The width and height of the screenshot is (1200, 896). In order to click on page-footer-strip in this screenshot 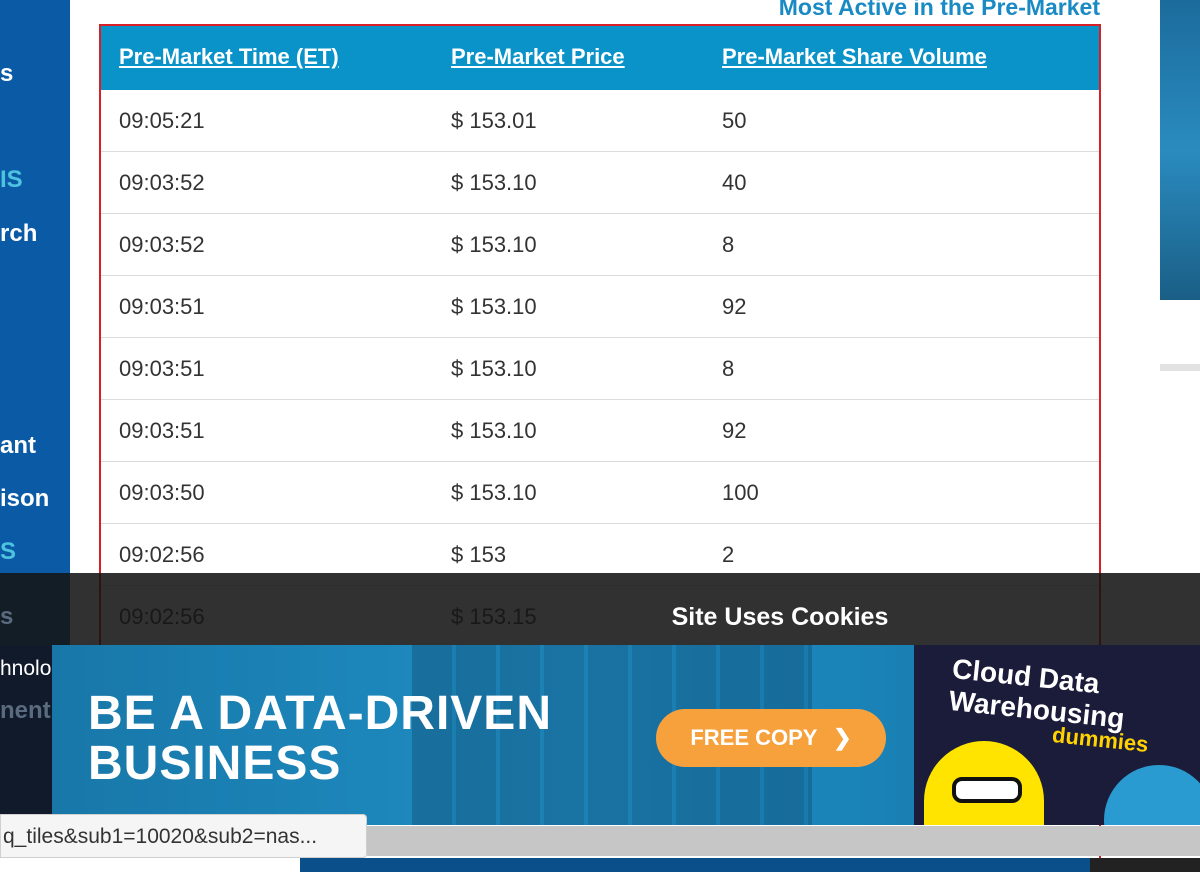, I will do `click(600, 877)`.